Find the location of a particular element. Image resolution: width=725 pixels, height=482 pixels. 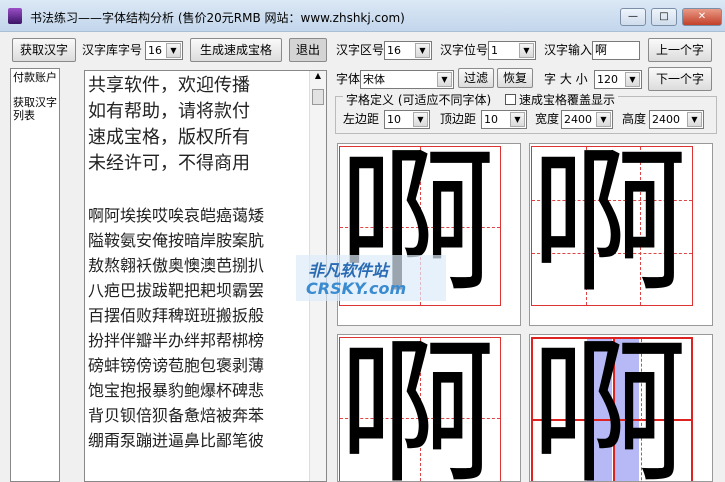

preview-panel-2: 啊 is located at coordinates (621, 234).